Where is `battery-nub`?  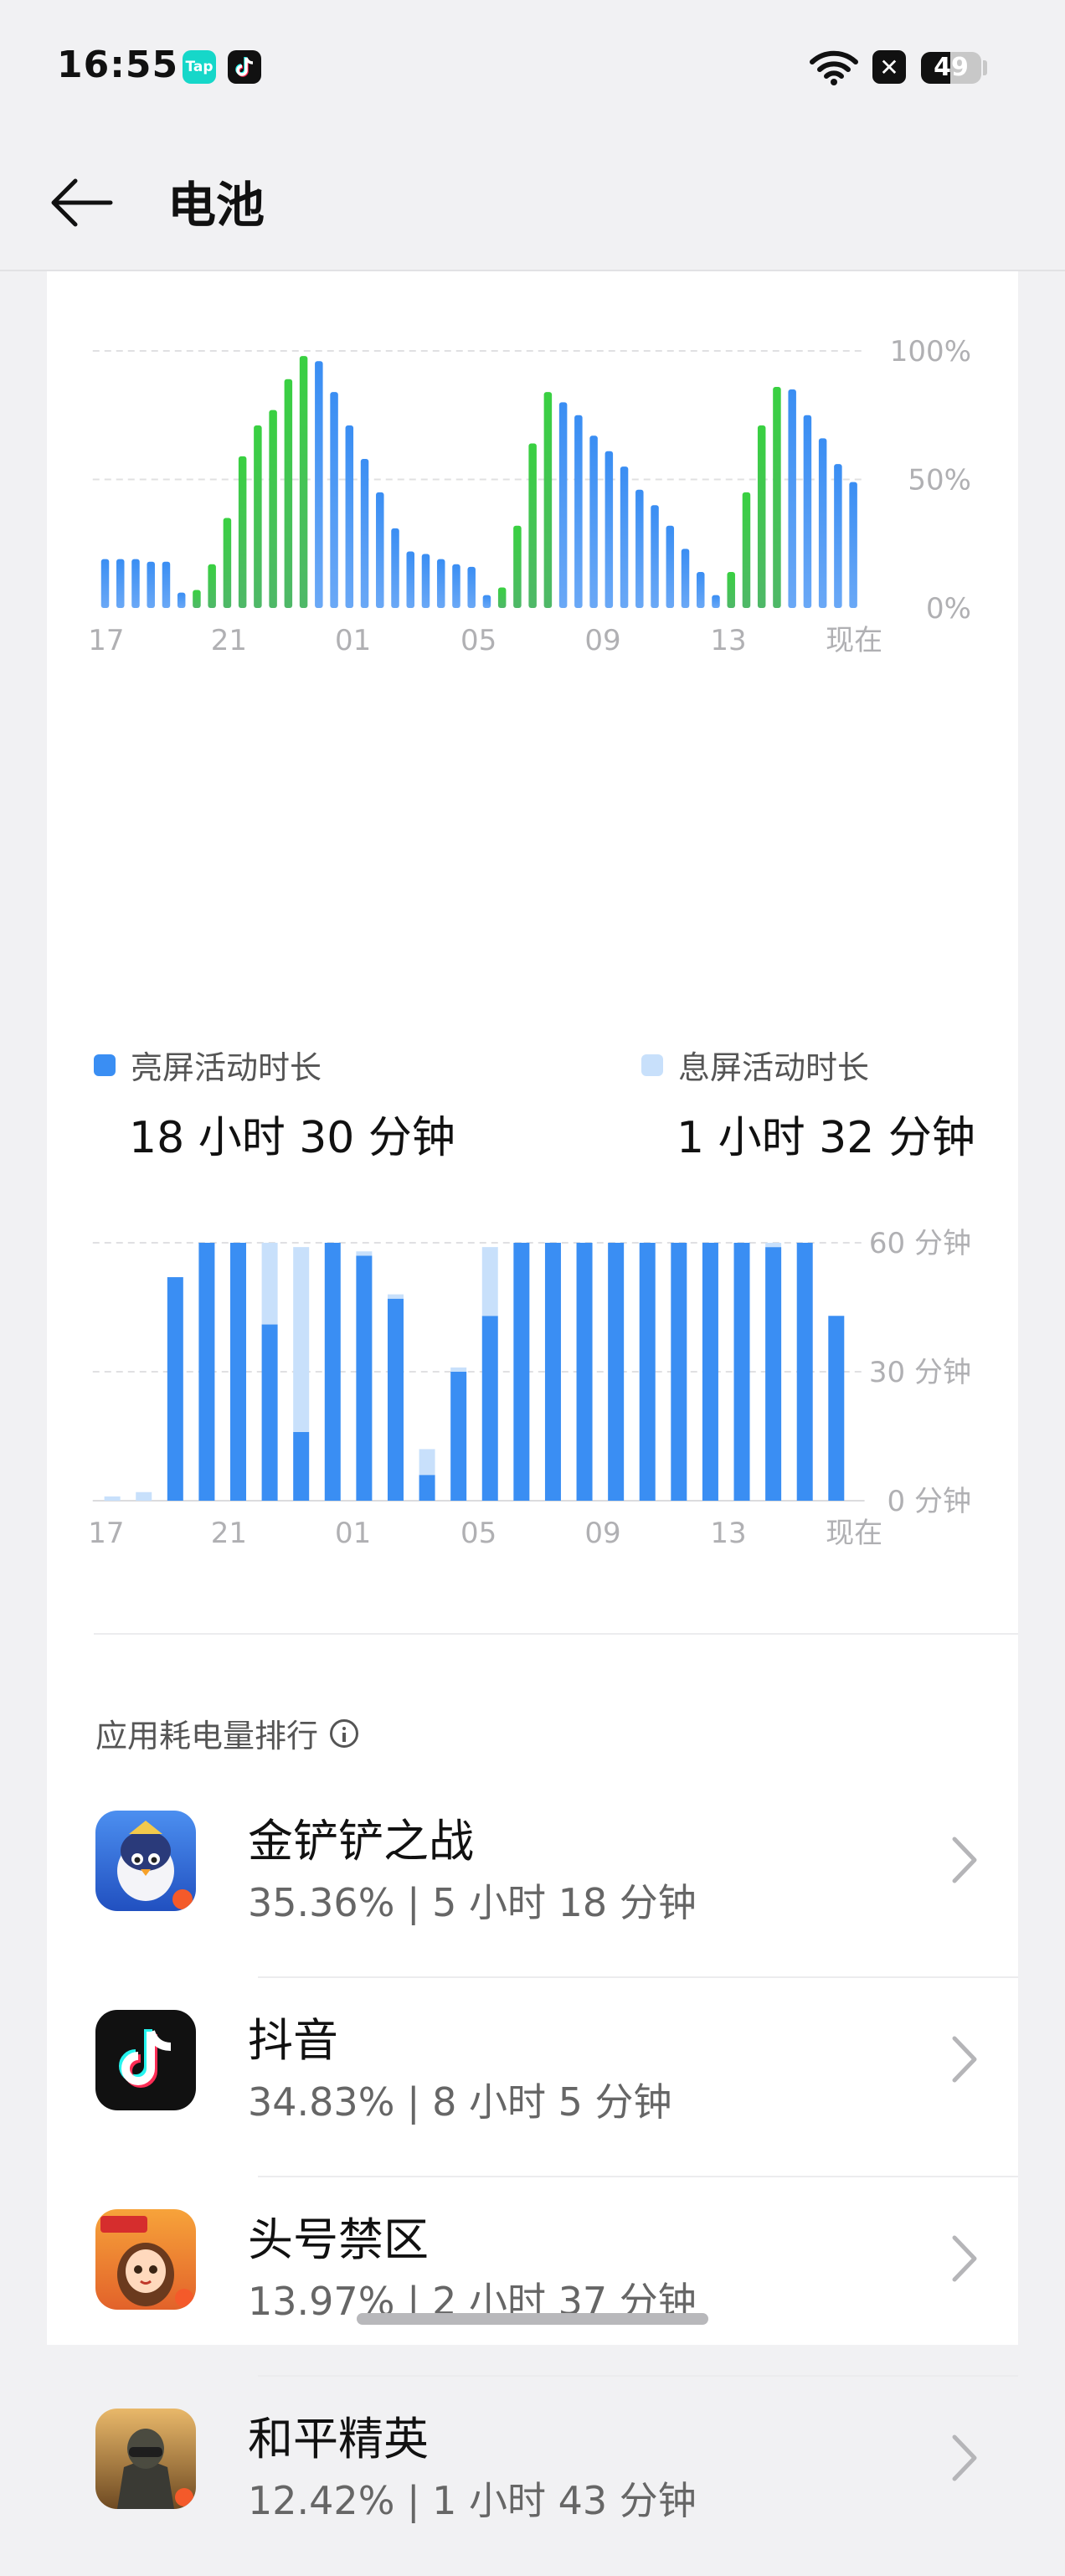
battery-nub is located at coordinates (985, 67).